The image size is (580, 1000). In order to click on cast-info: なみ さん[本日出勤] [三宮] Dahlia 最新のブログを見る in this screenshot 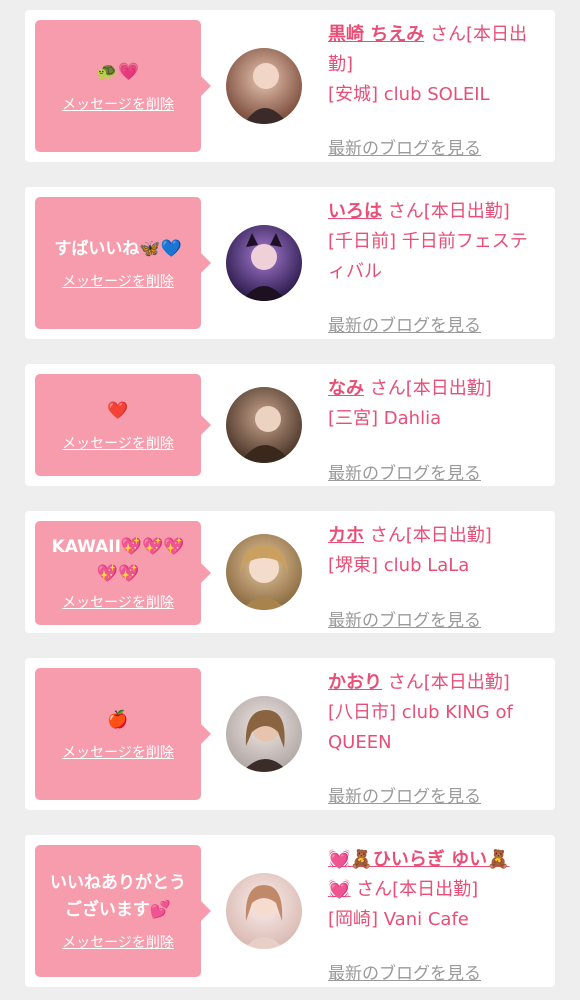, I will do `click(435, 429)`.